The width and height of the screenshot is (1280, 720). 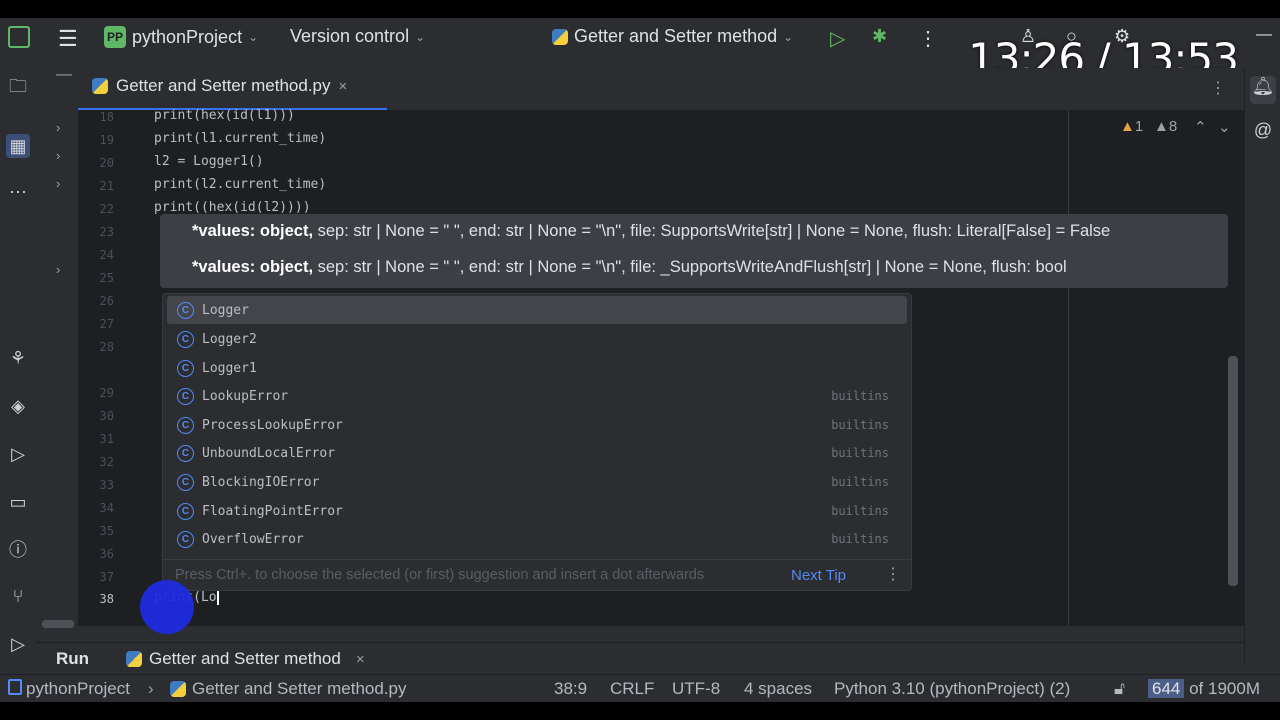 I want to click on line-number: 31, so click(x=106, y=439).